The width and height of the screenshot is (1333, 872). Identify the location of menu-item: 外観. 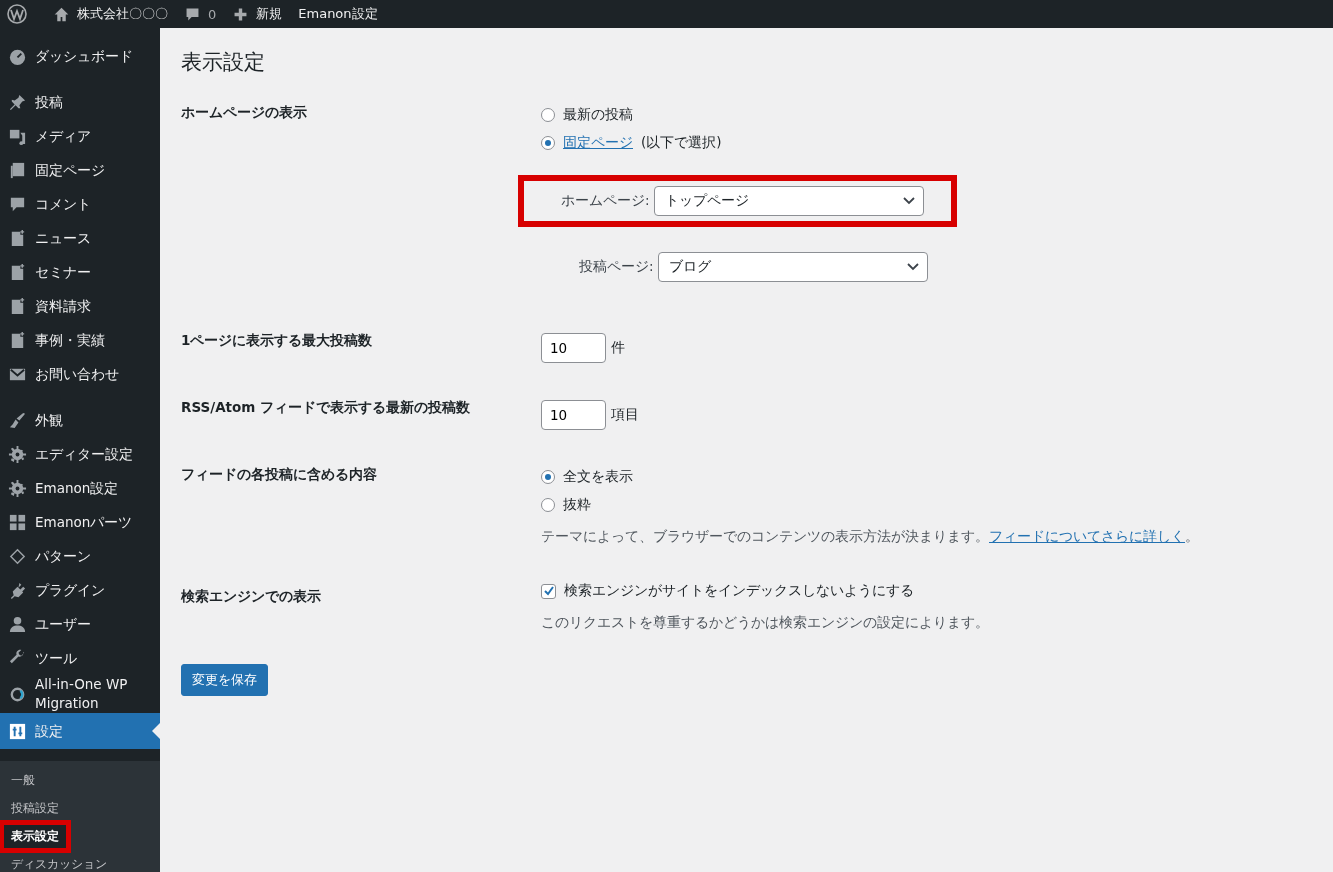
(80, 420).